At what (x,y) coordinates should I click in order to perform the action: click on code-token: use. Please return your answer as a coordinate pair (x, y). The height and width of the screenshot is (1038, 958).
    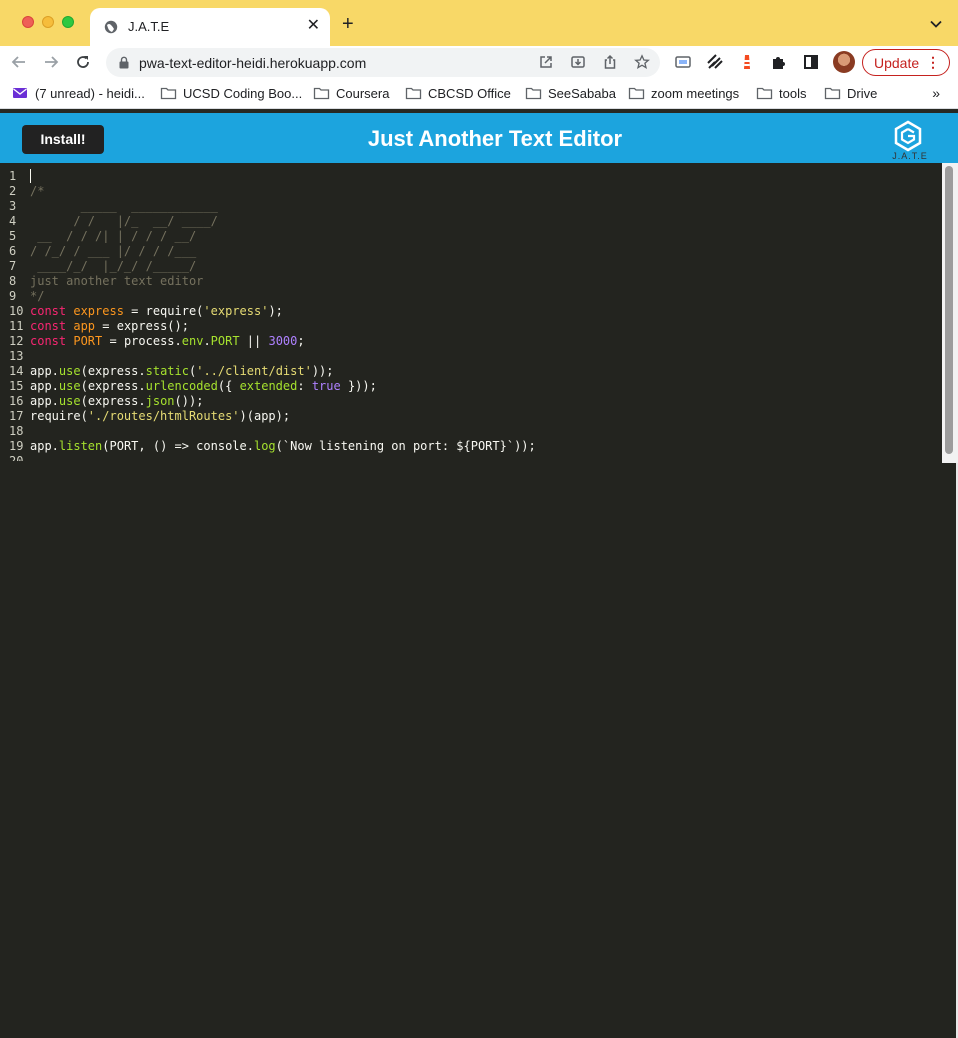
    Looking at the image, I should click on (69, 386).